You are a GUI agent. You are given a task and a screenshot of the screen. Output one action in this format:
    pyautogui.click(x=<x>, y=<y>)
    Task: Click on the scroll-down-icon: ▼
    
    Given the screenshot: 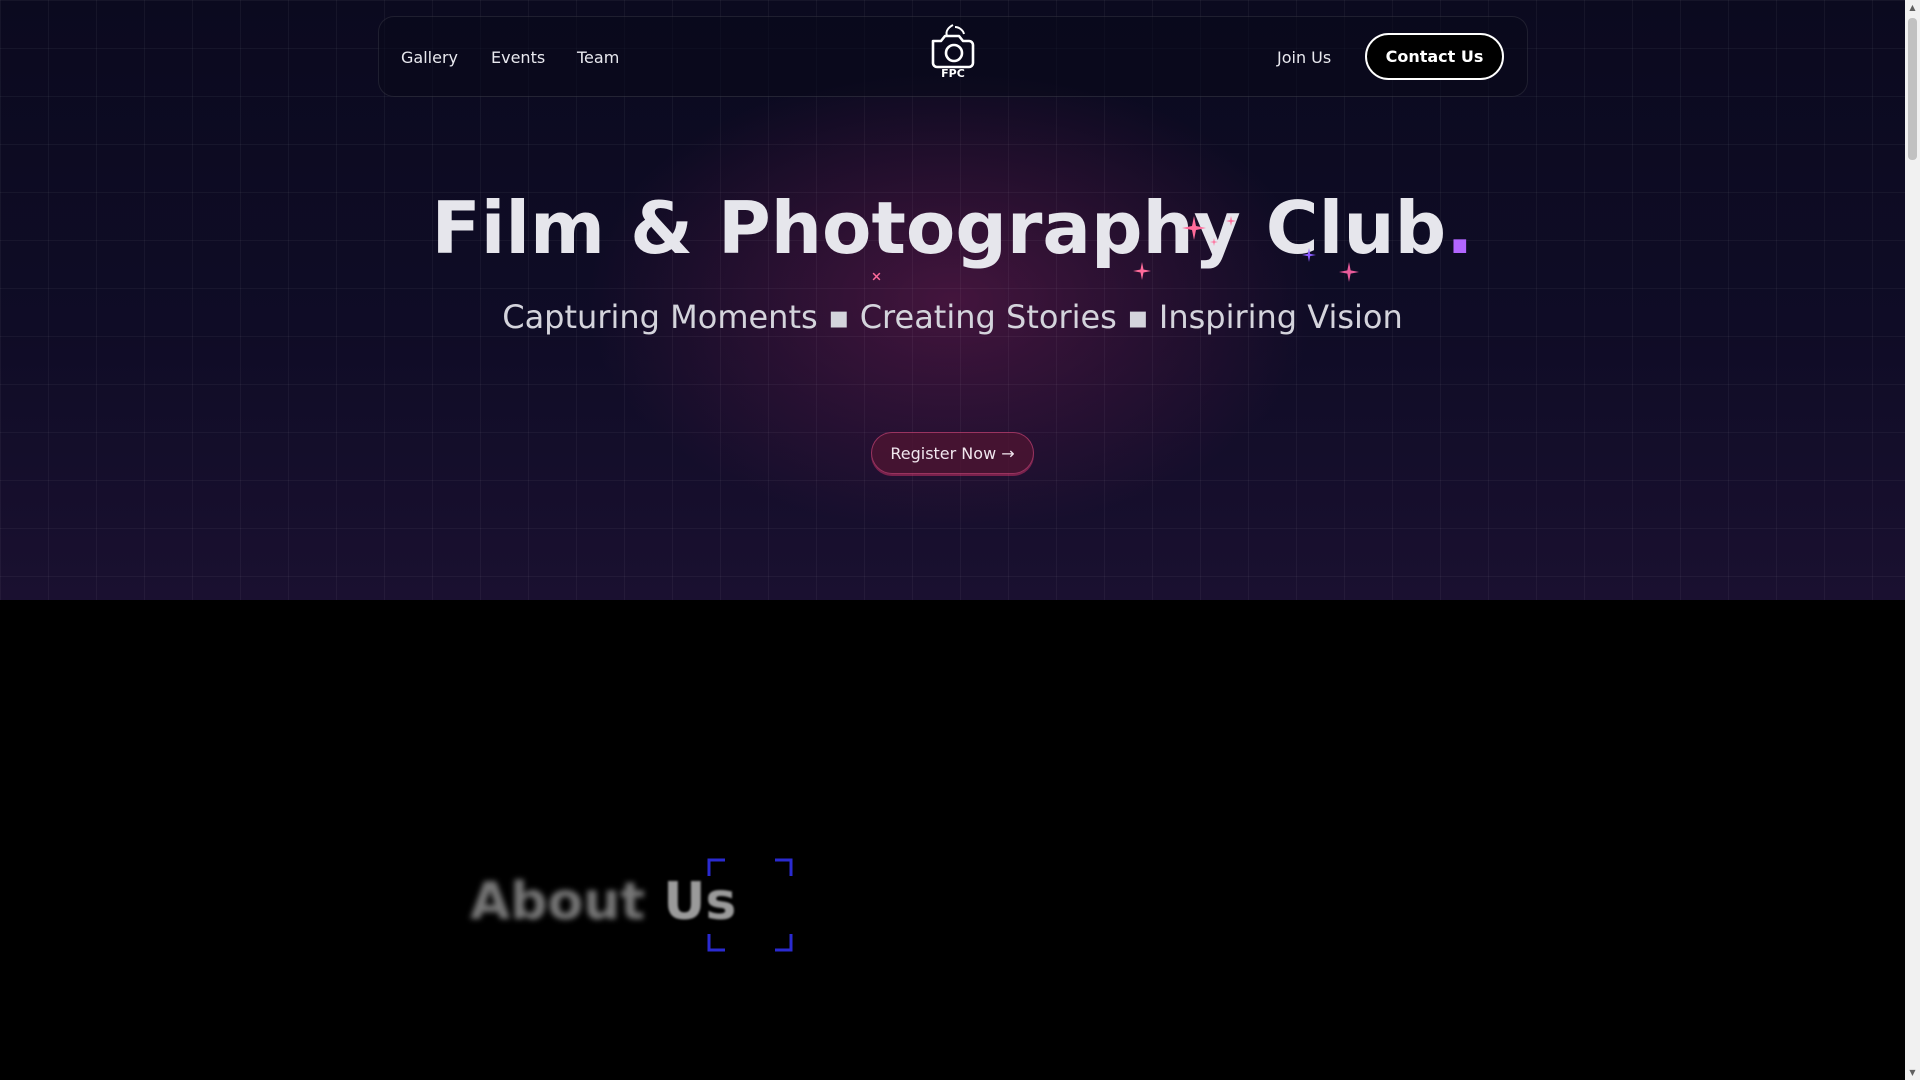 What is the action you would take?
    pyautogui.click(x=1912, y=1072)
    